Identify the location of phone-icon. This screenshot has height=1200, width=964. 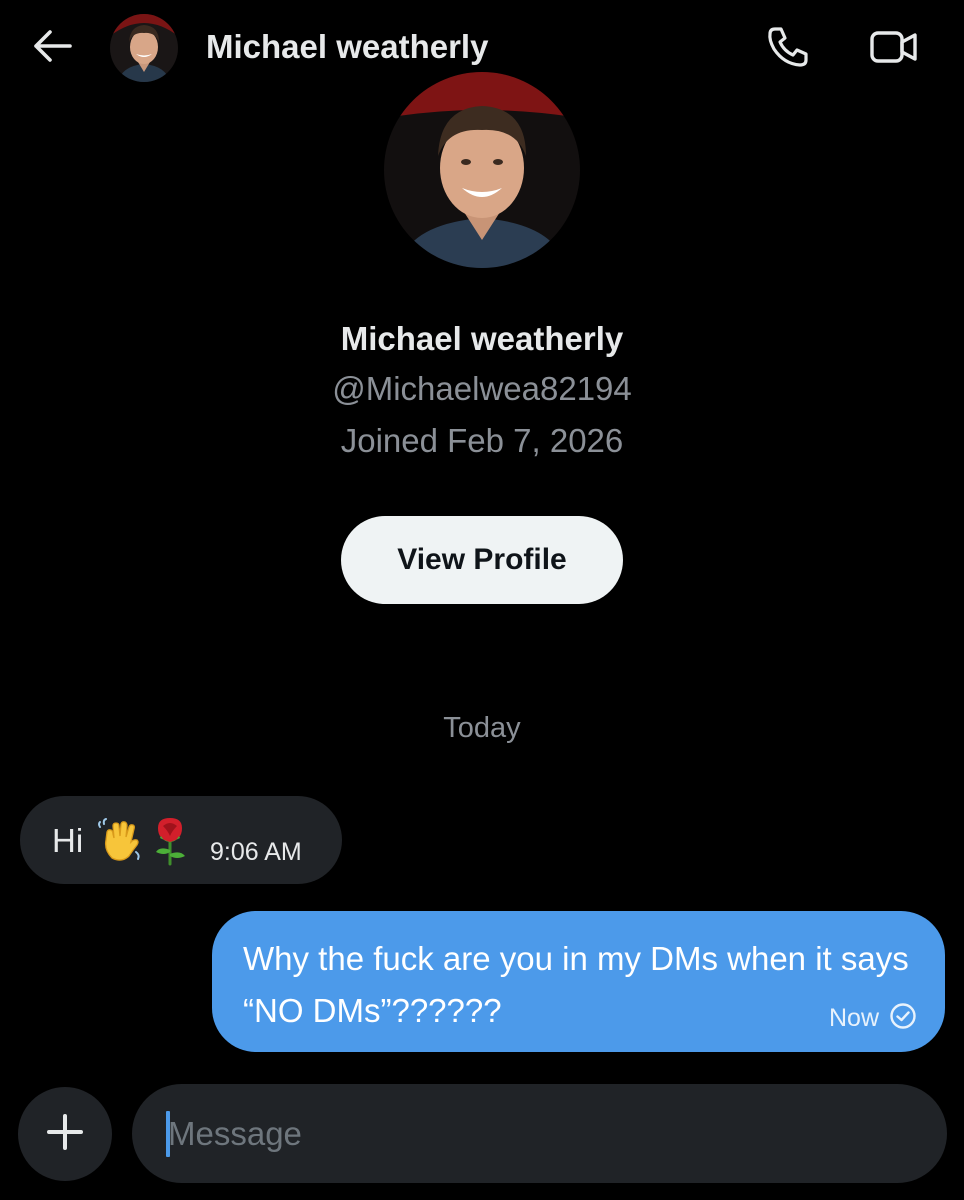
(788, 49).